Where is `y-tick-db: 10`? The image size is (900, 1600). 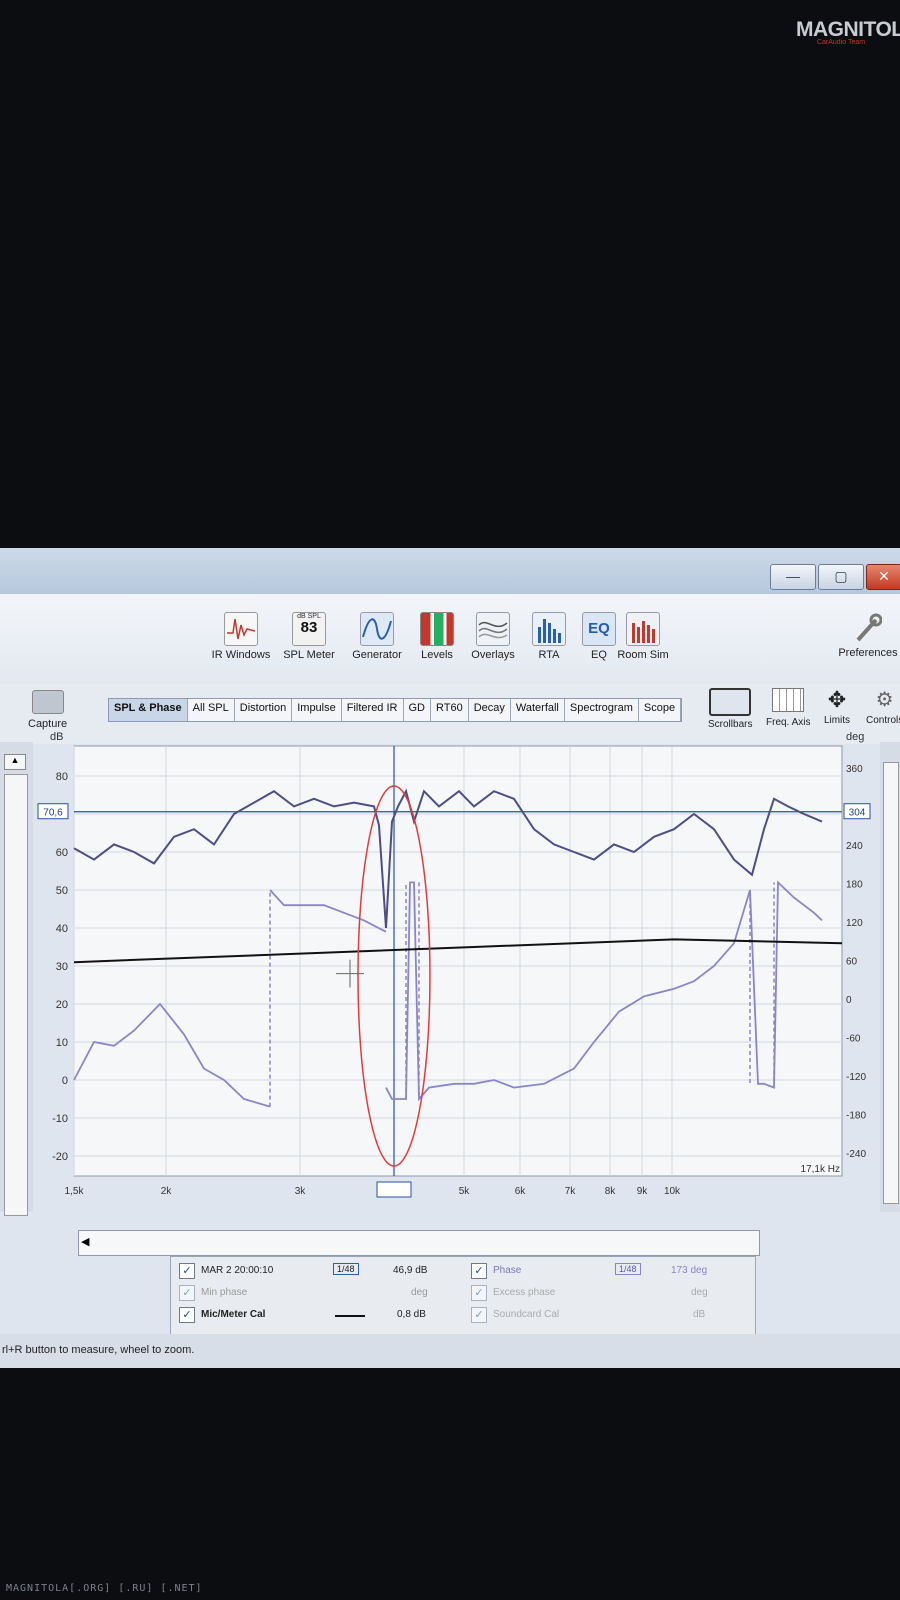 y-tick-db: 10 is located at coordinates (62, 1043).